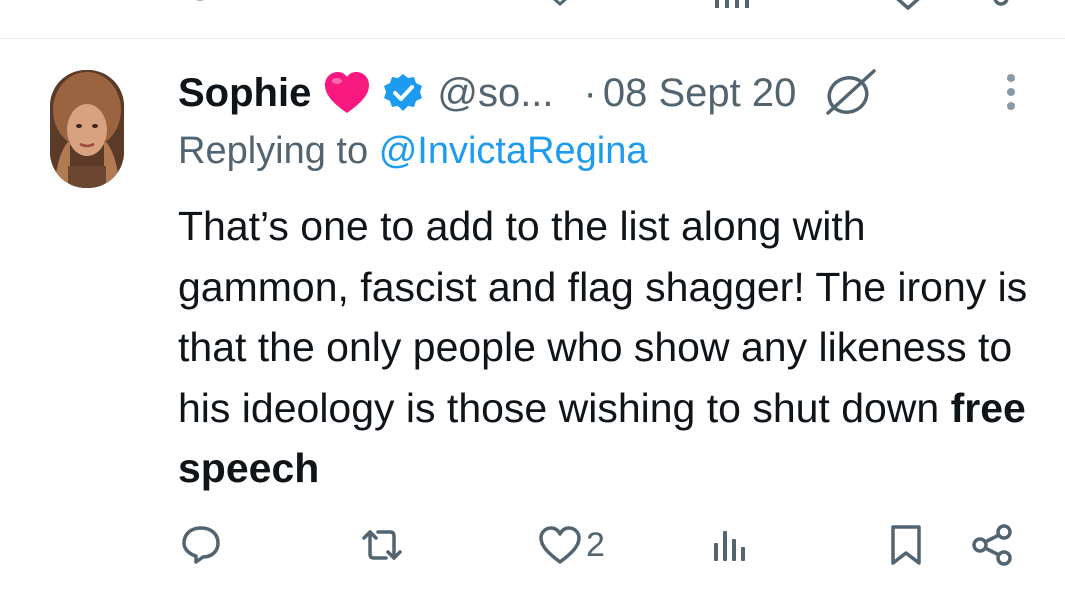  Describe the element at coordinates (513, 151) in the screenshot. I see `replying-to-mention: @InvictaRegina` at that location.